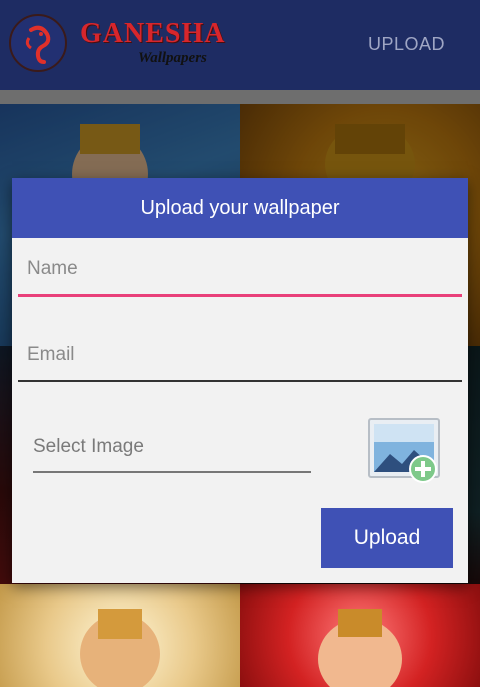 This screenshot has height=687, width=480. I want to click on email-field-container, so click(240, 355).